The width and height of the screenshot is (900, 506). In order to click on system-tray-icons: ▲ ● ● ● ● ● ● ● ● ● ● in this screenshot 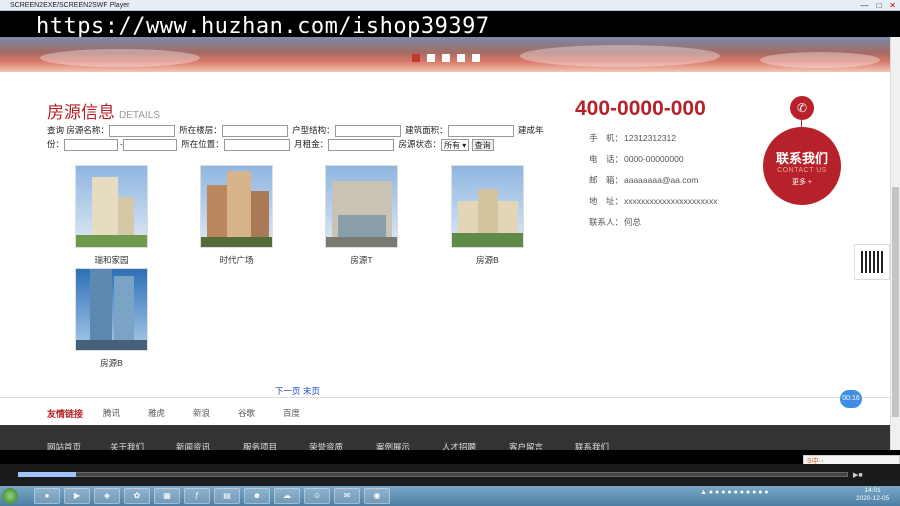, I will do `click(734, 492)`.